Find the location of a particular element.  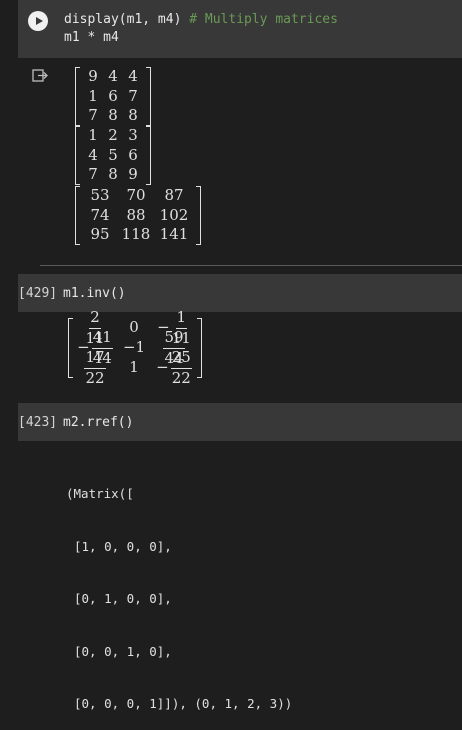

matrix-cell: 141 is located at coordinates (174, 234).